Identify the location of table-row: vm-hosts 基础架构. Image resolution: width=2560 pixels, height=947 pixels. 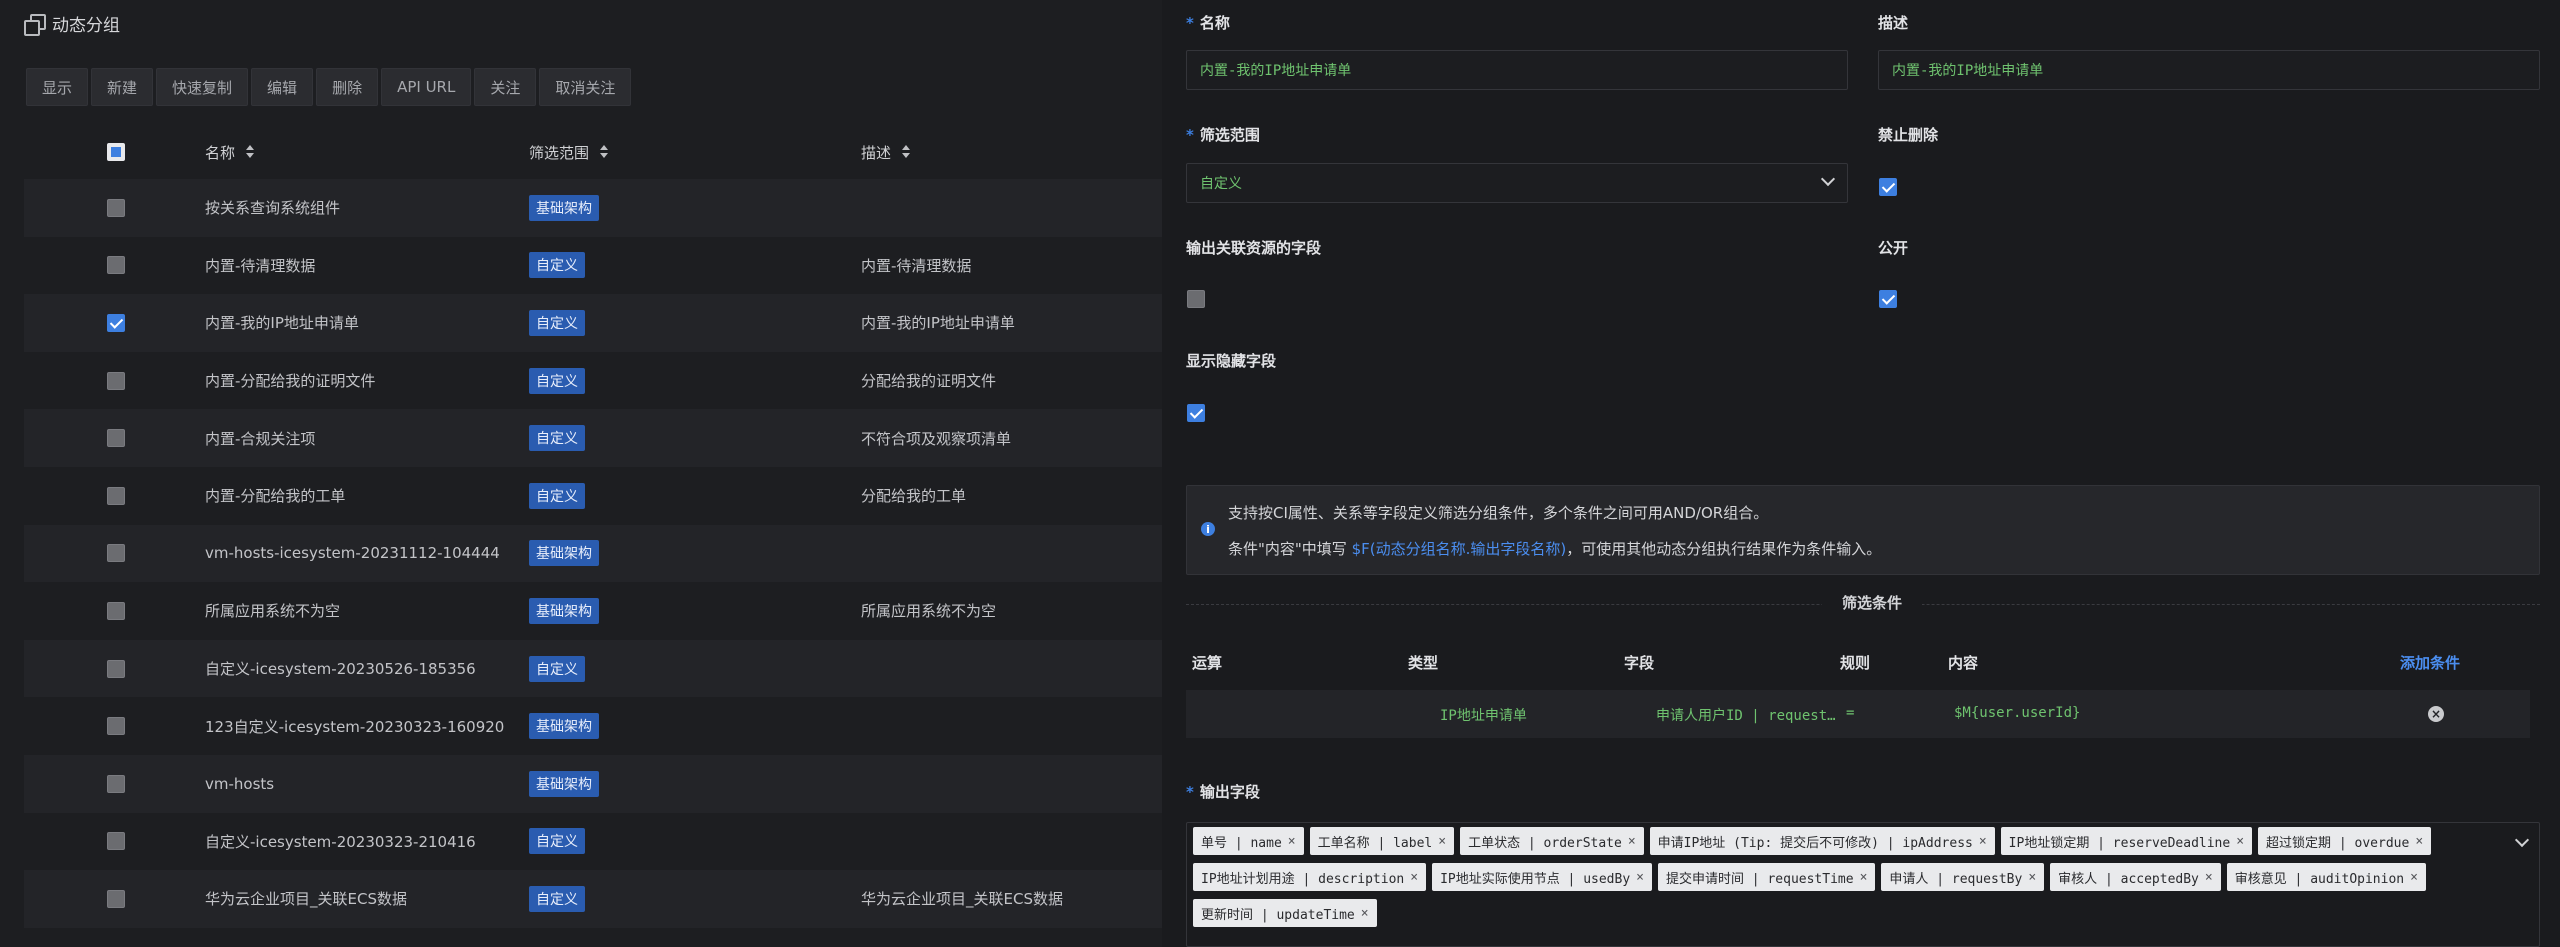
(593, 783).